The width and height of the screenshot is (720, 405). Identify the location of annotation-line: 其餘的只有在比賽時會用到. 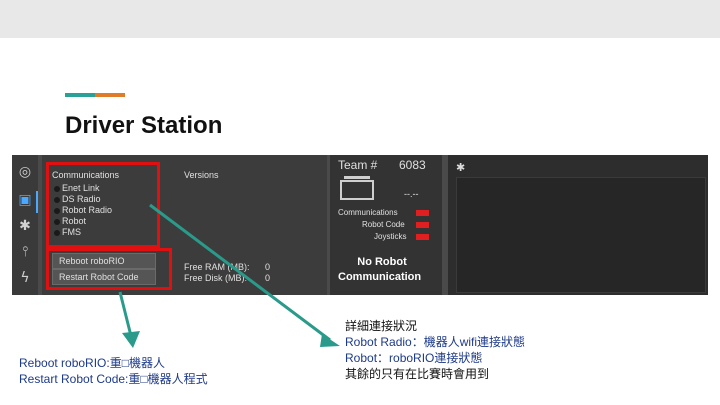
(417, 374).